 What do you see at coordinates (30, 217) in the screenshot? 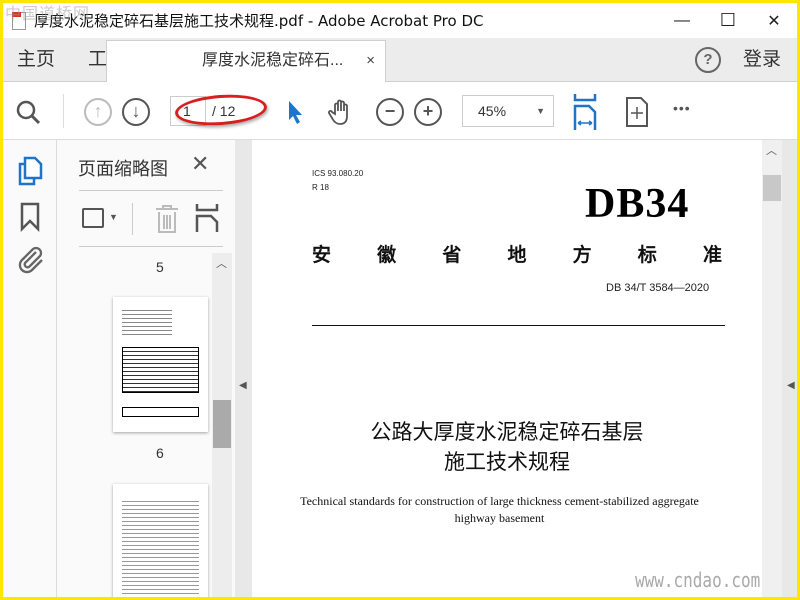
I see `bookmark-icon` at bounding box center [30, 217].